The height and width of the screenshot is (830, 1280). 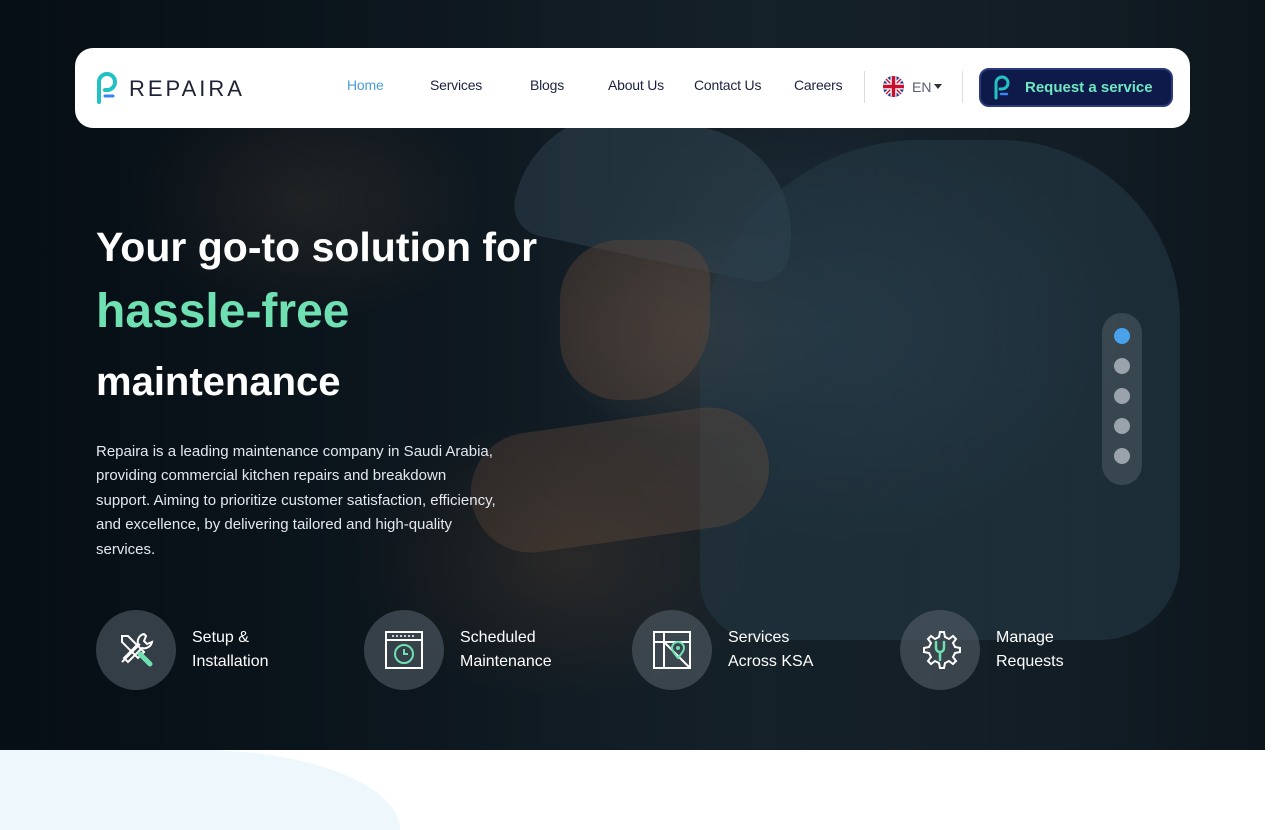 I want to click on nav-about-us: About Us, so click(x=636, y=85).